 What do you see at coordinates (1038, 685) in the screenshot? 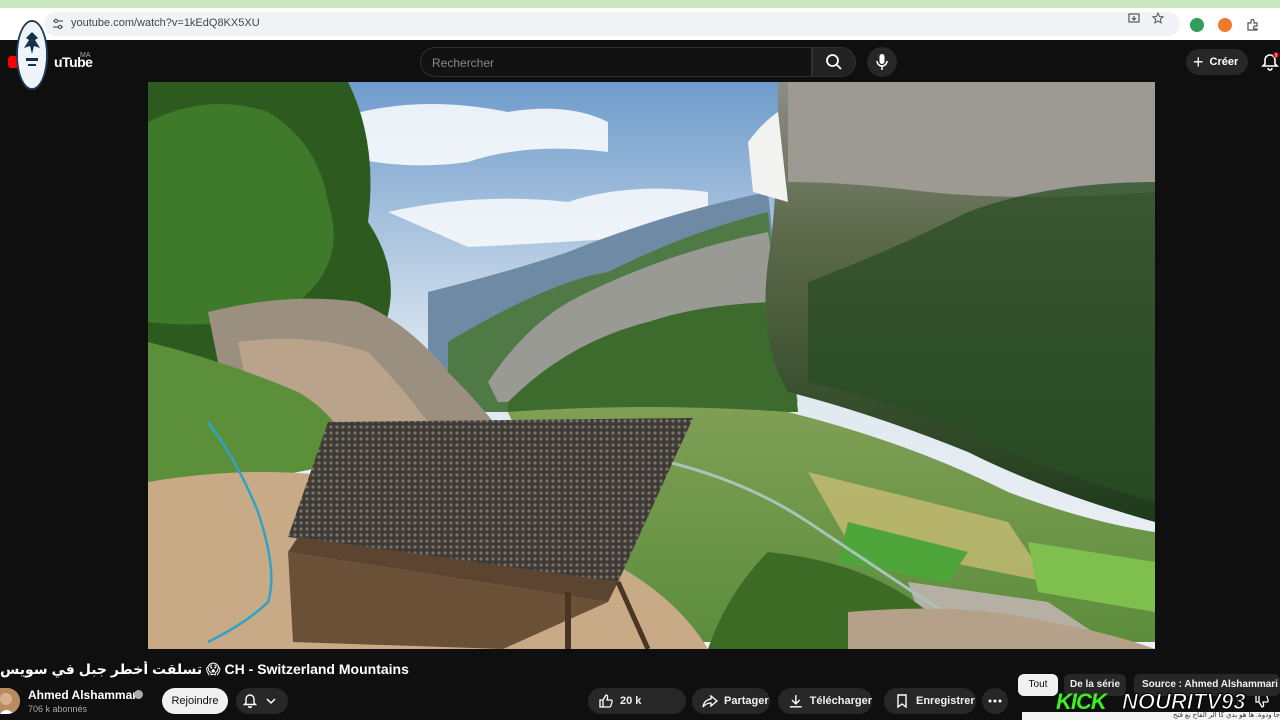
I see `chip-all: Tout` at bounding box center [1038, 685].